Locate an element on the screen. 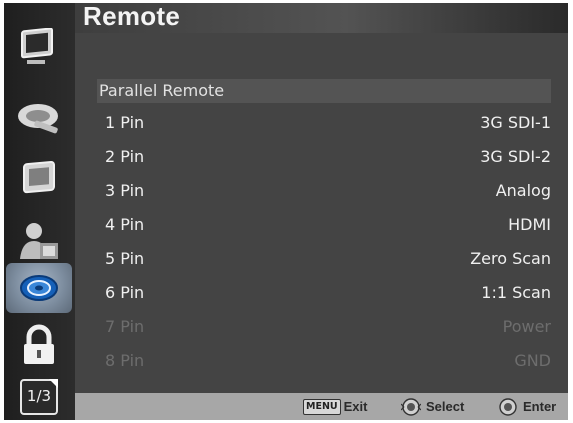 The height and width of the screenshot is (423, 573). sidebar-page-indicator: 1/3 is located at coordinates (39, 397).